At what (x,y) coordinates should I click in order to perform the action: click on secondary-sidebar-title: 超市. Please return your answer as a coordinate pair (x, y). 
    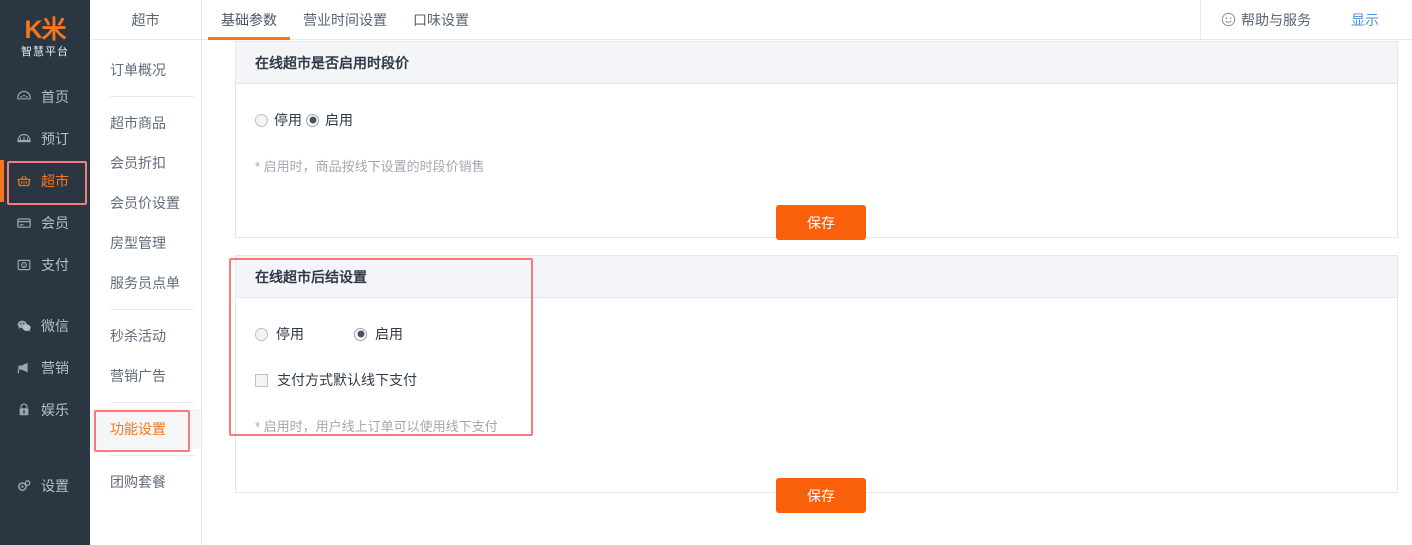
    Looking at the image, I should click on (145, 20).